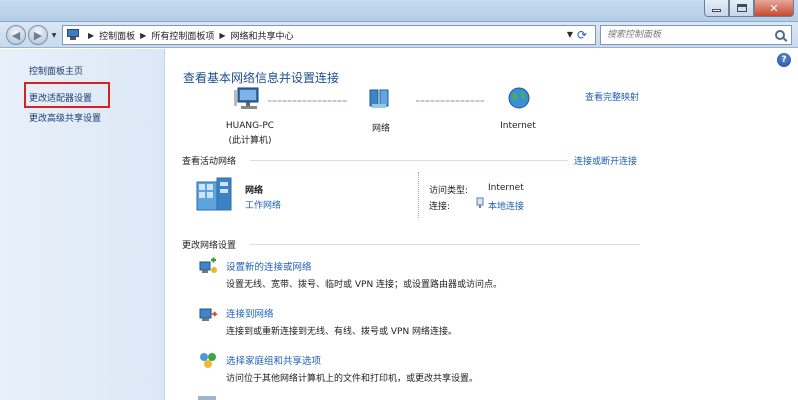 The width and height of the screenshot is (798, 400). Describe the element at coordinates (209, 246) in the screenshot. I see `change-settings-heading: 更改网络设置` at that location.